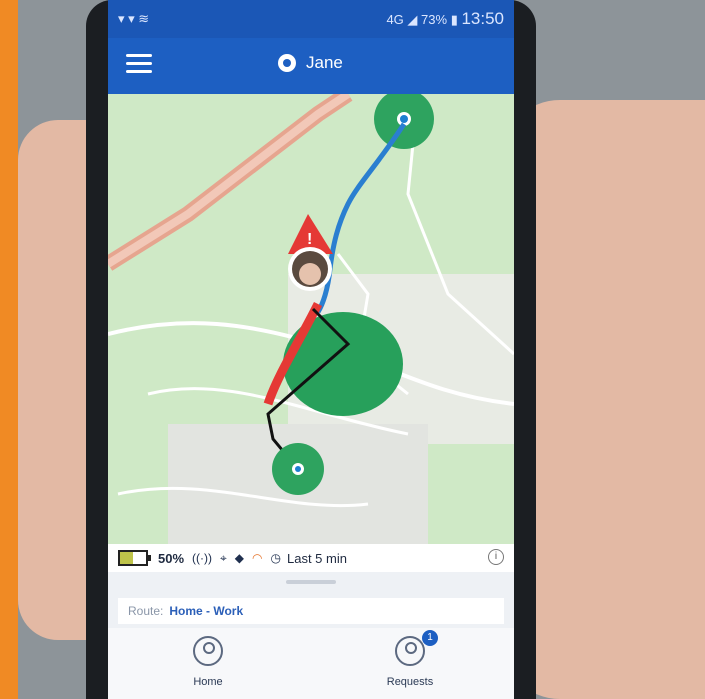  Describe the element at coordinates (324, 62) in the screenshot. I see `tracked-person-name: Jane` at that location.